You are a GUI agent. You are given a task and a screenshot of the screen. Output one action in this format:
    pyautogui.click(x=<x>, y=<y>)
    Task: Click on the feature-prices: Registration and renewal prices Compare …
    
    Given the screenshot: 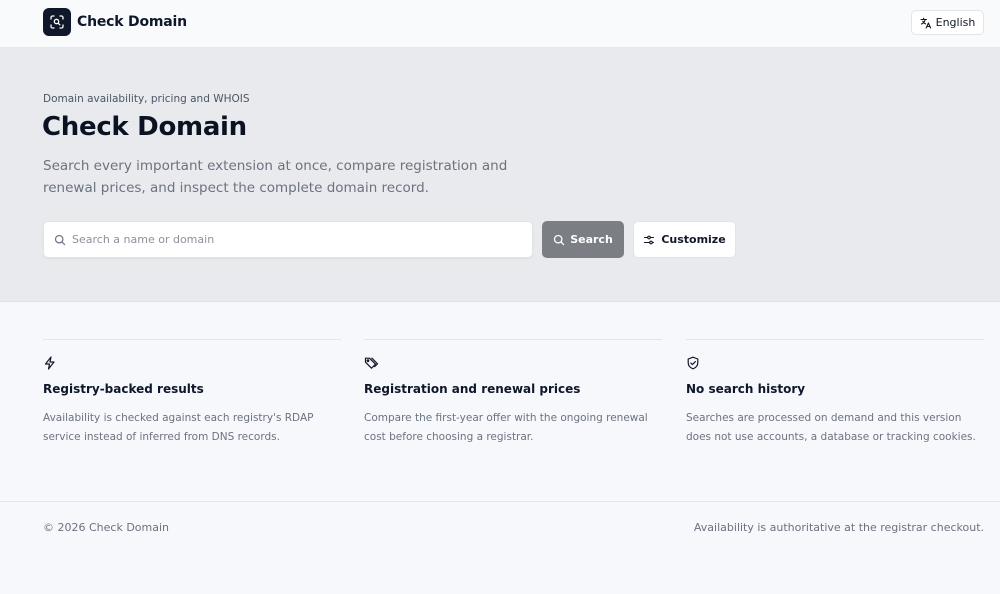 What is the action you would take?
    pyautogui.click(x=513, y=391)
    